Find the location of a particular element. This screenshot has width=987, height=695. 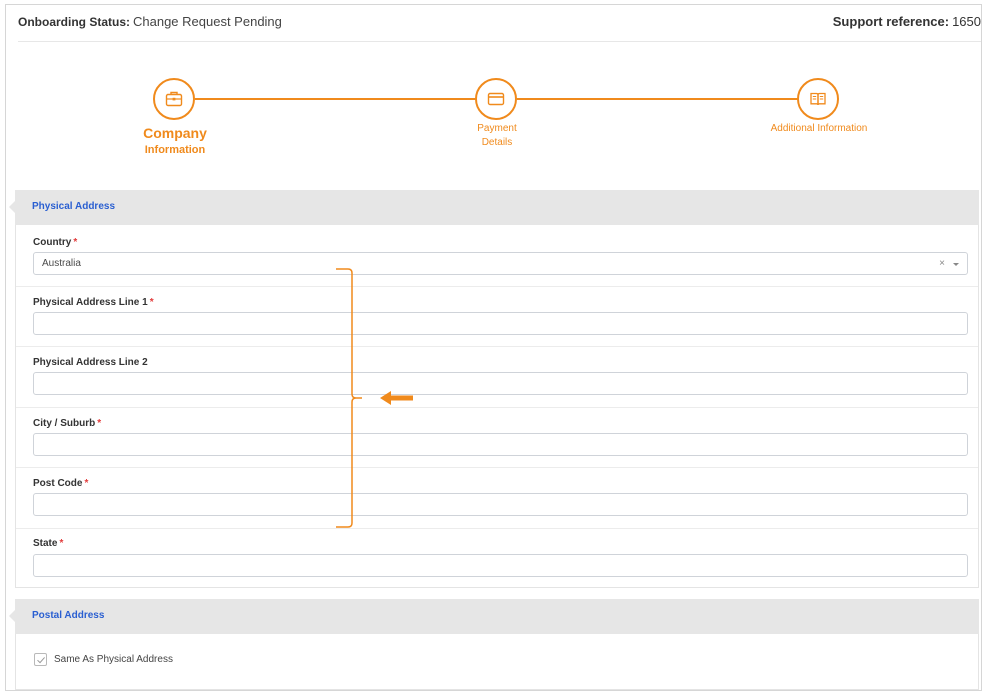

address-line1-label: Physical Address Line 1 * is located at coordinates (93, 302).